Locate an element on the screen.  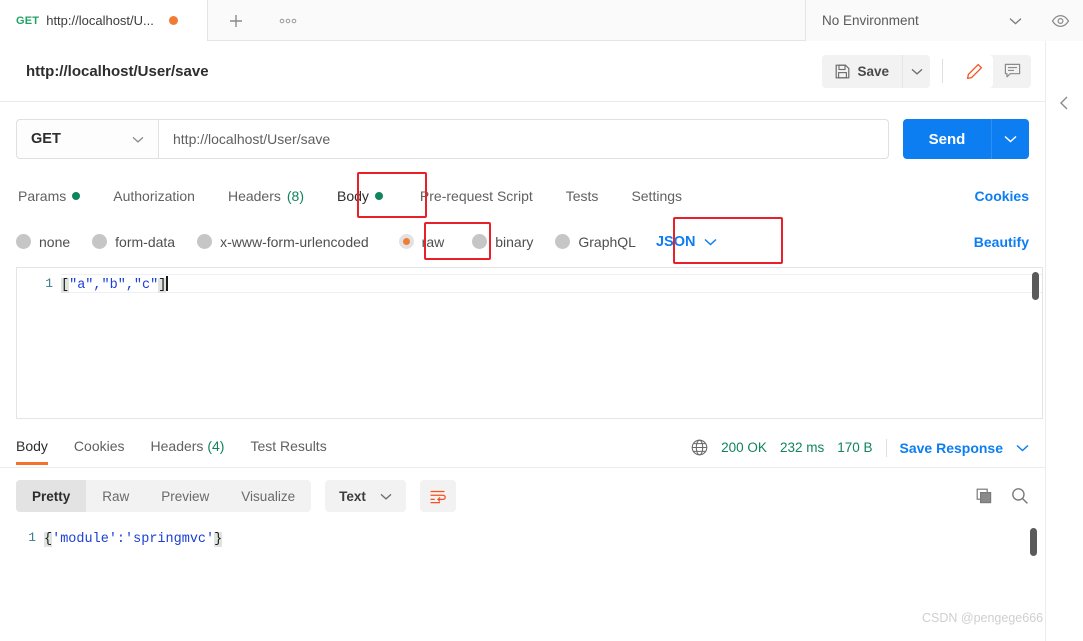
response-meta: 200 OK 232 ms 170 B Save Response is located at coordinates (860, 447).